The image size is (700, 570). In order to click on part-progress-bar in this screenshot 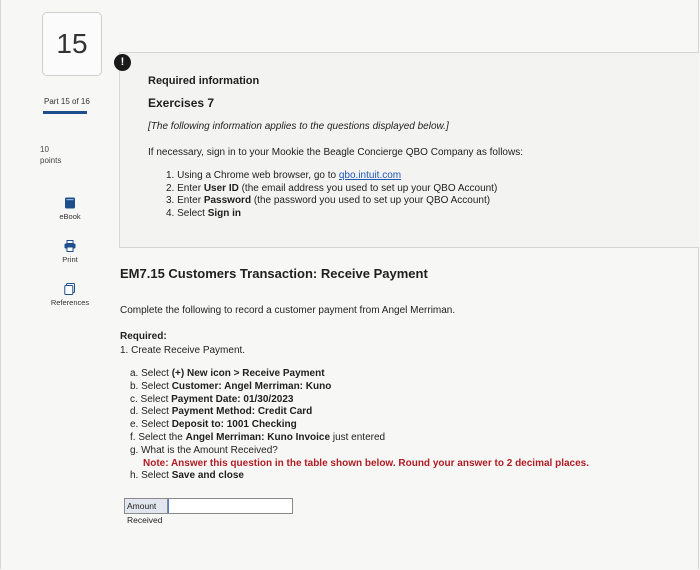, I will do `click(65, 112)`.